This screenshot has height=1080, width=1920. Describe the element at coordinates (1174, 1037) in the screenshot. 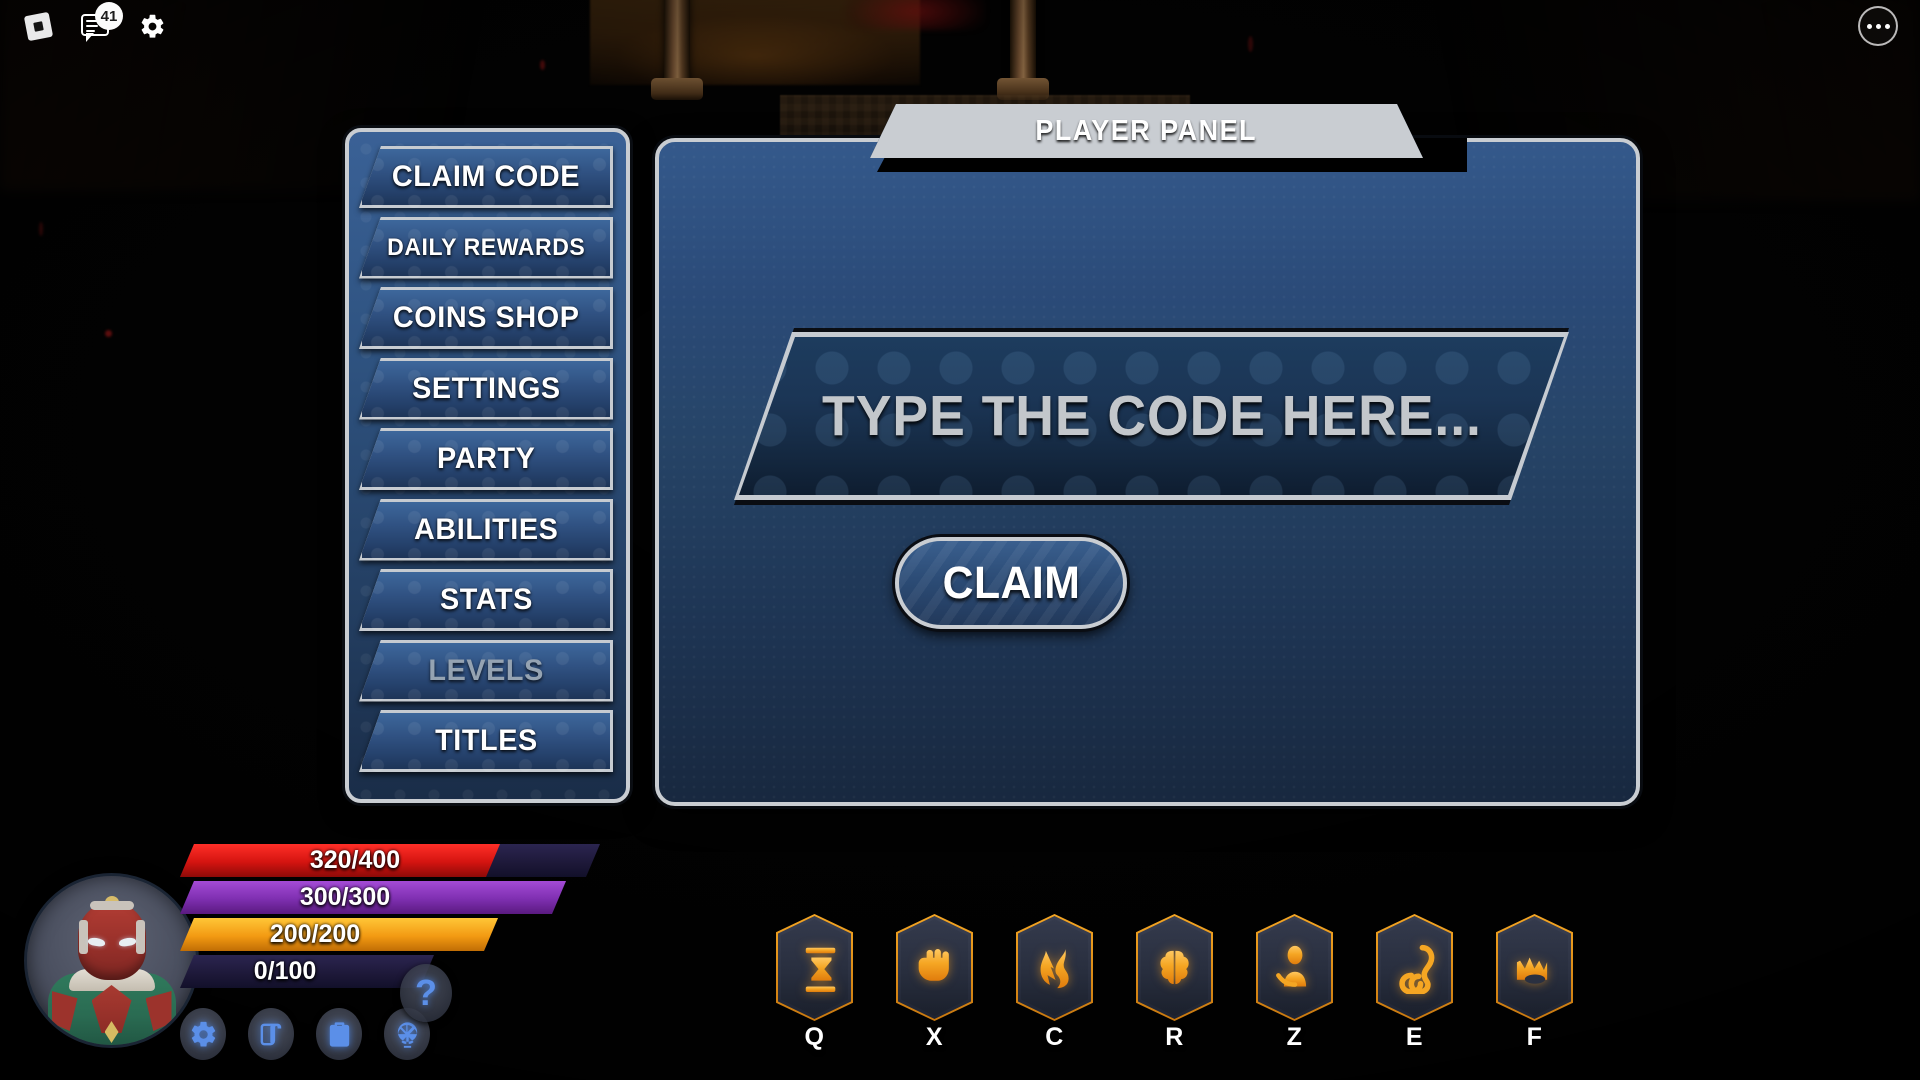

I see `ability-key: R` at that location.